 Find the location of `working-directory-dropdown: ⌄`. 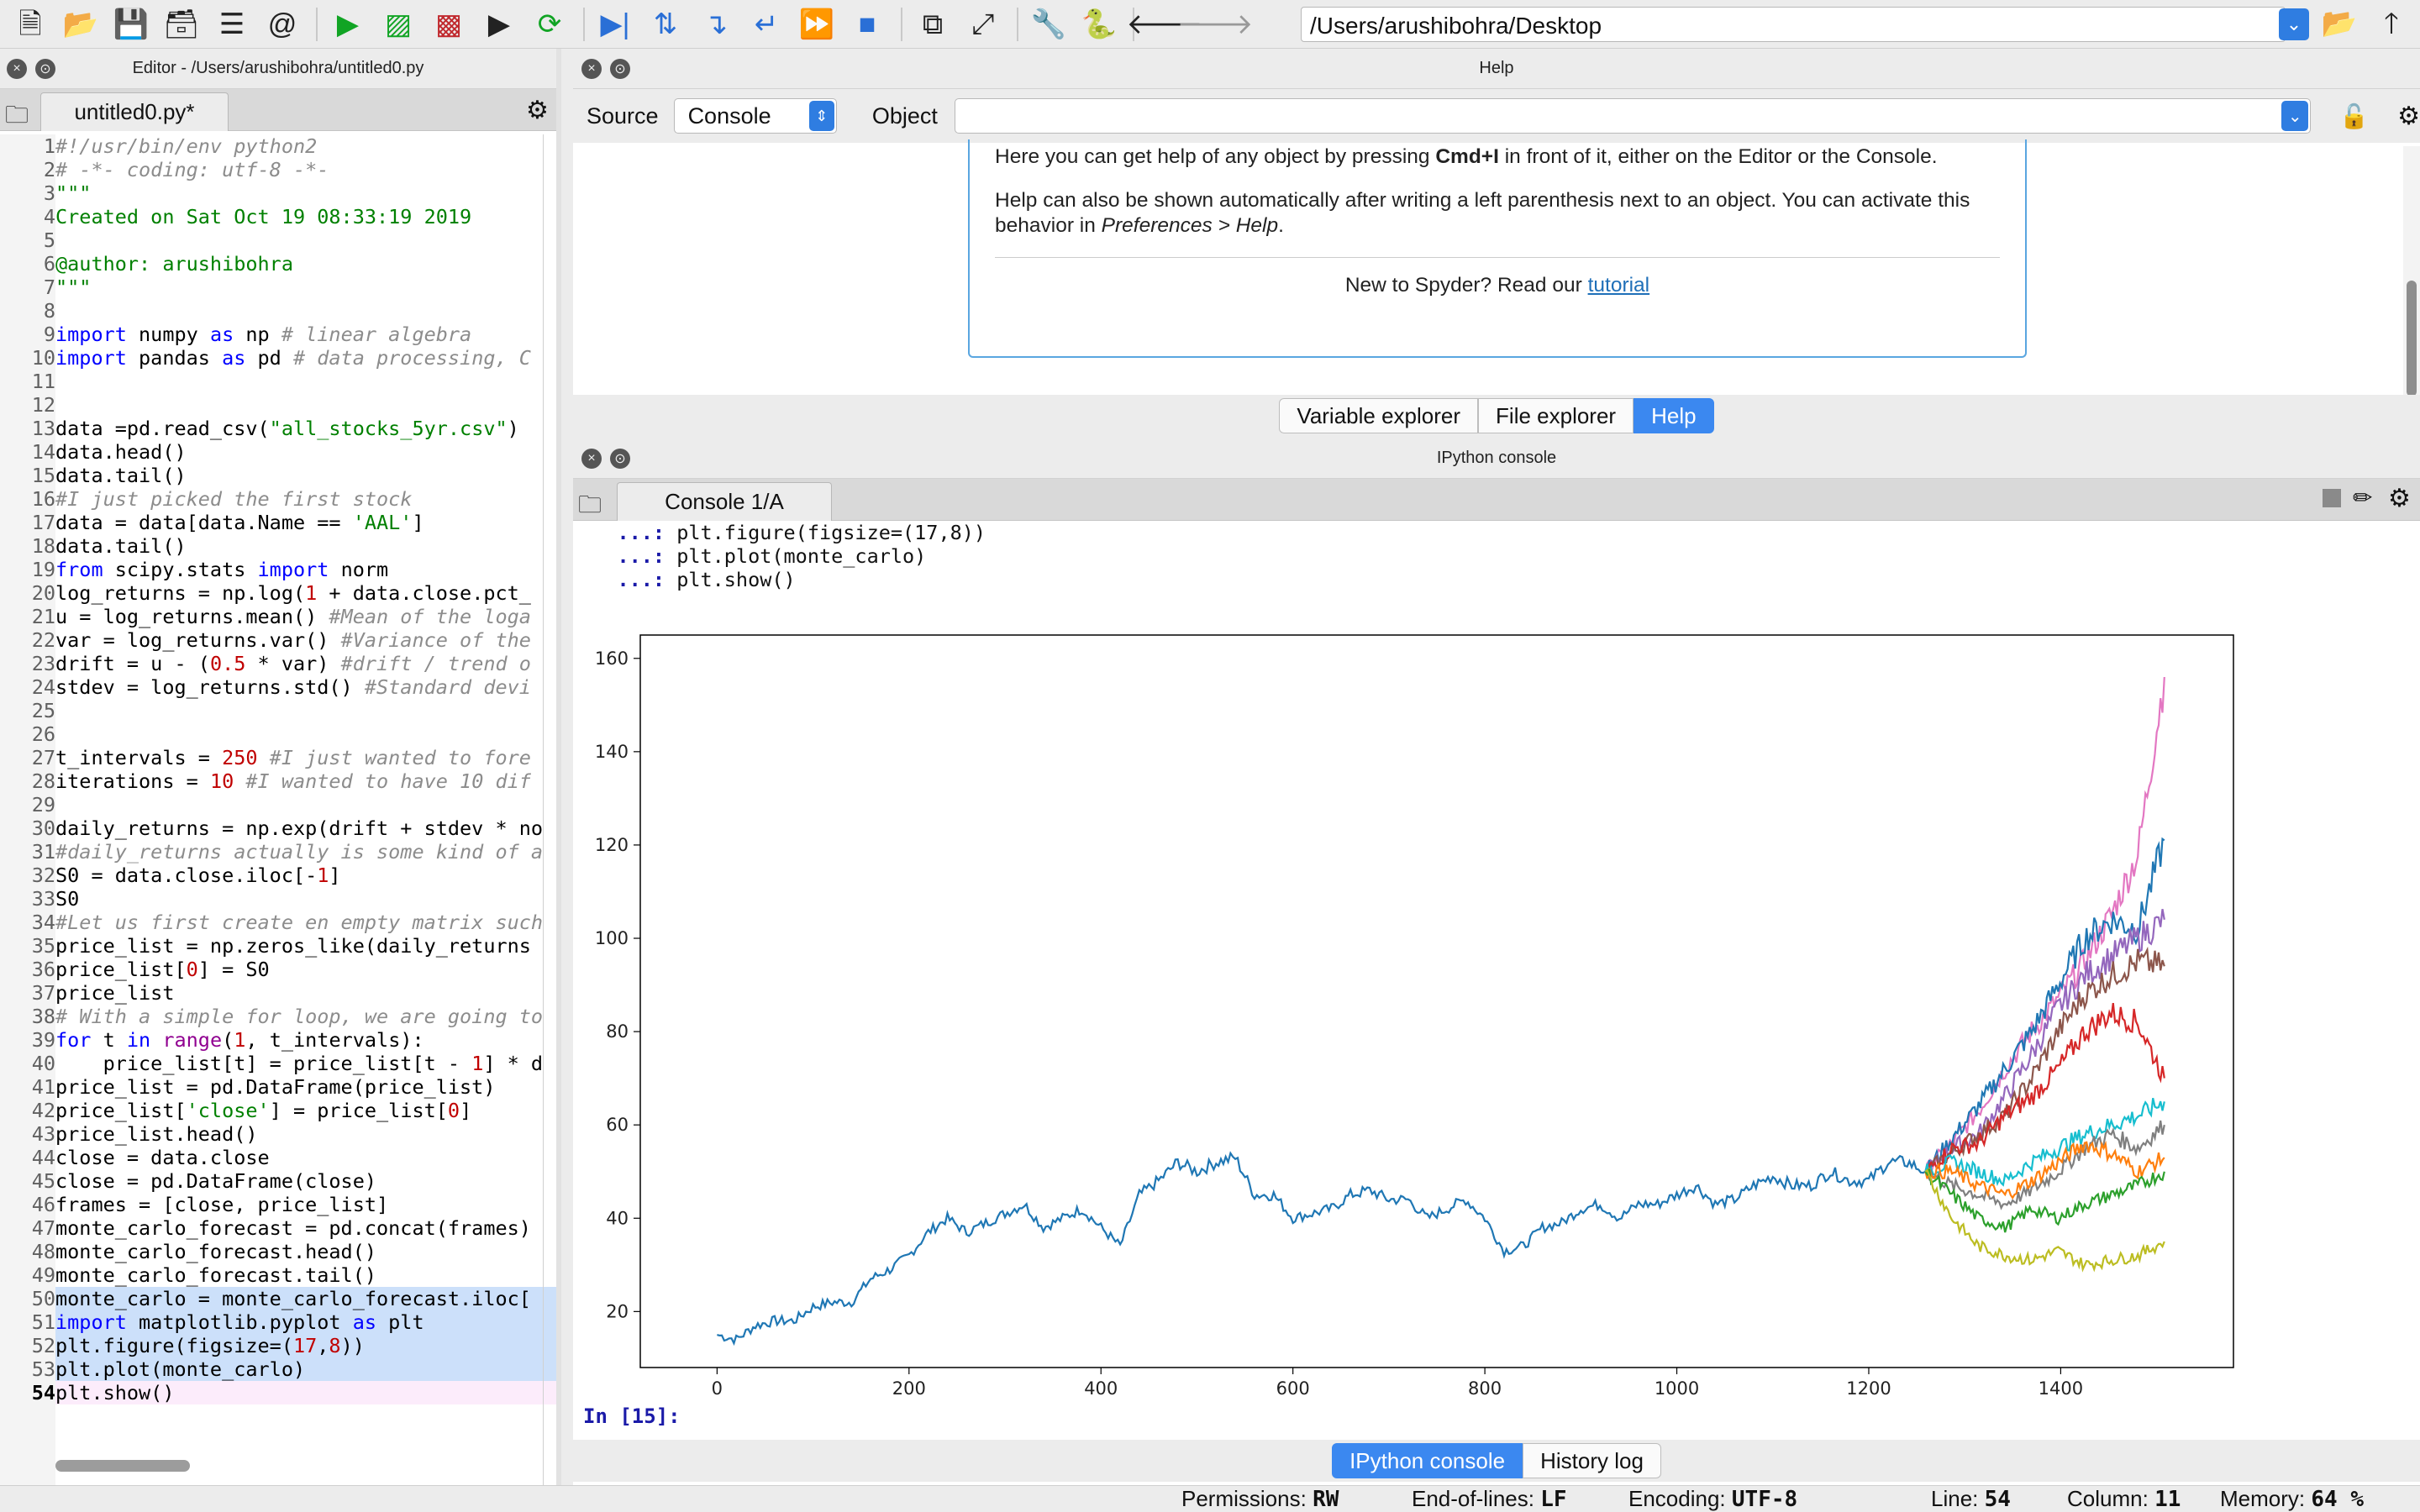

working-directory-dropdown: ⌄ is located at coordinates (2294, 24).